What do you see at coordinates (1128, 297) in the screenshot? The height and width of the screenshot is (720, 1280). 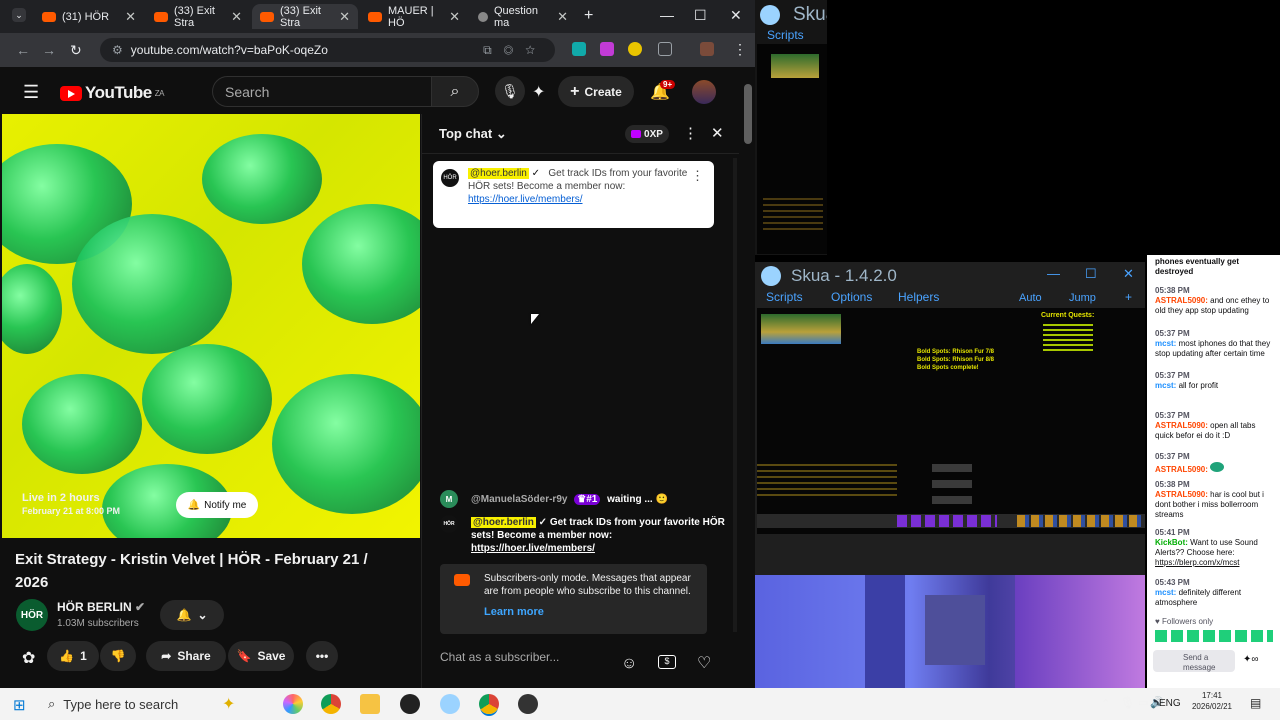 I see `add-button: +` at bounding box center [1128, 297].